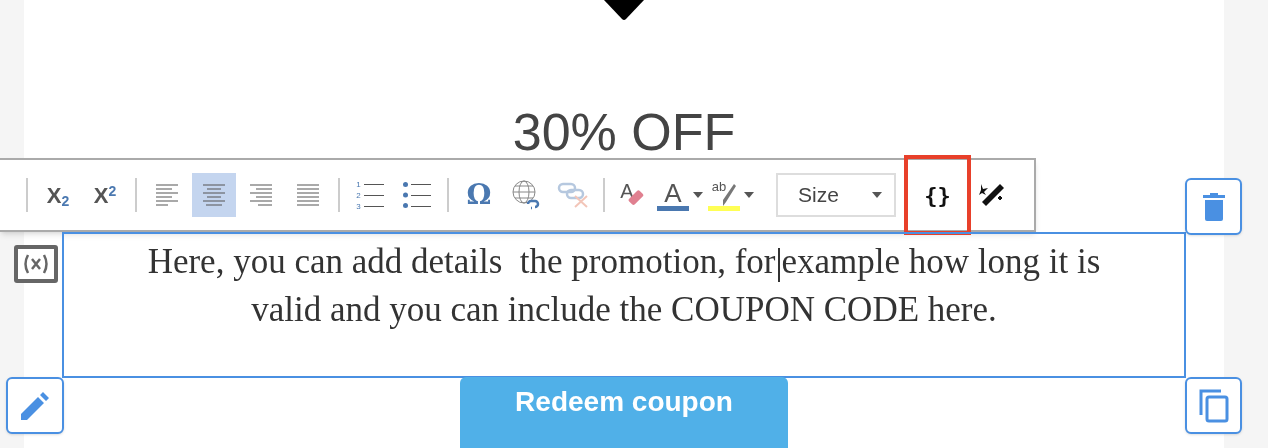  I want to click on bullets-icon, so click(405, 195).